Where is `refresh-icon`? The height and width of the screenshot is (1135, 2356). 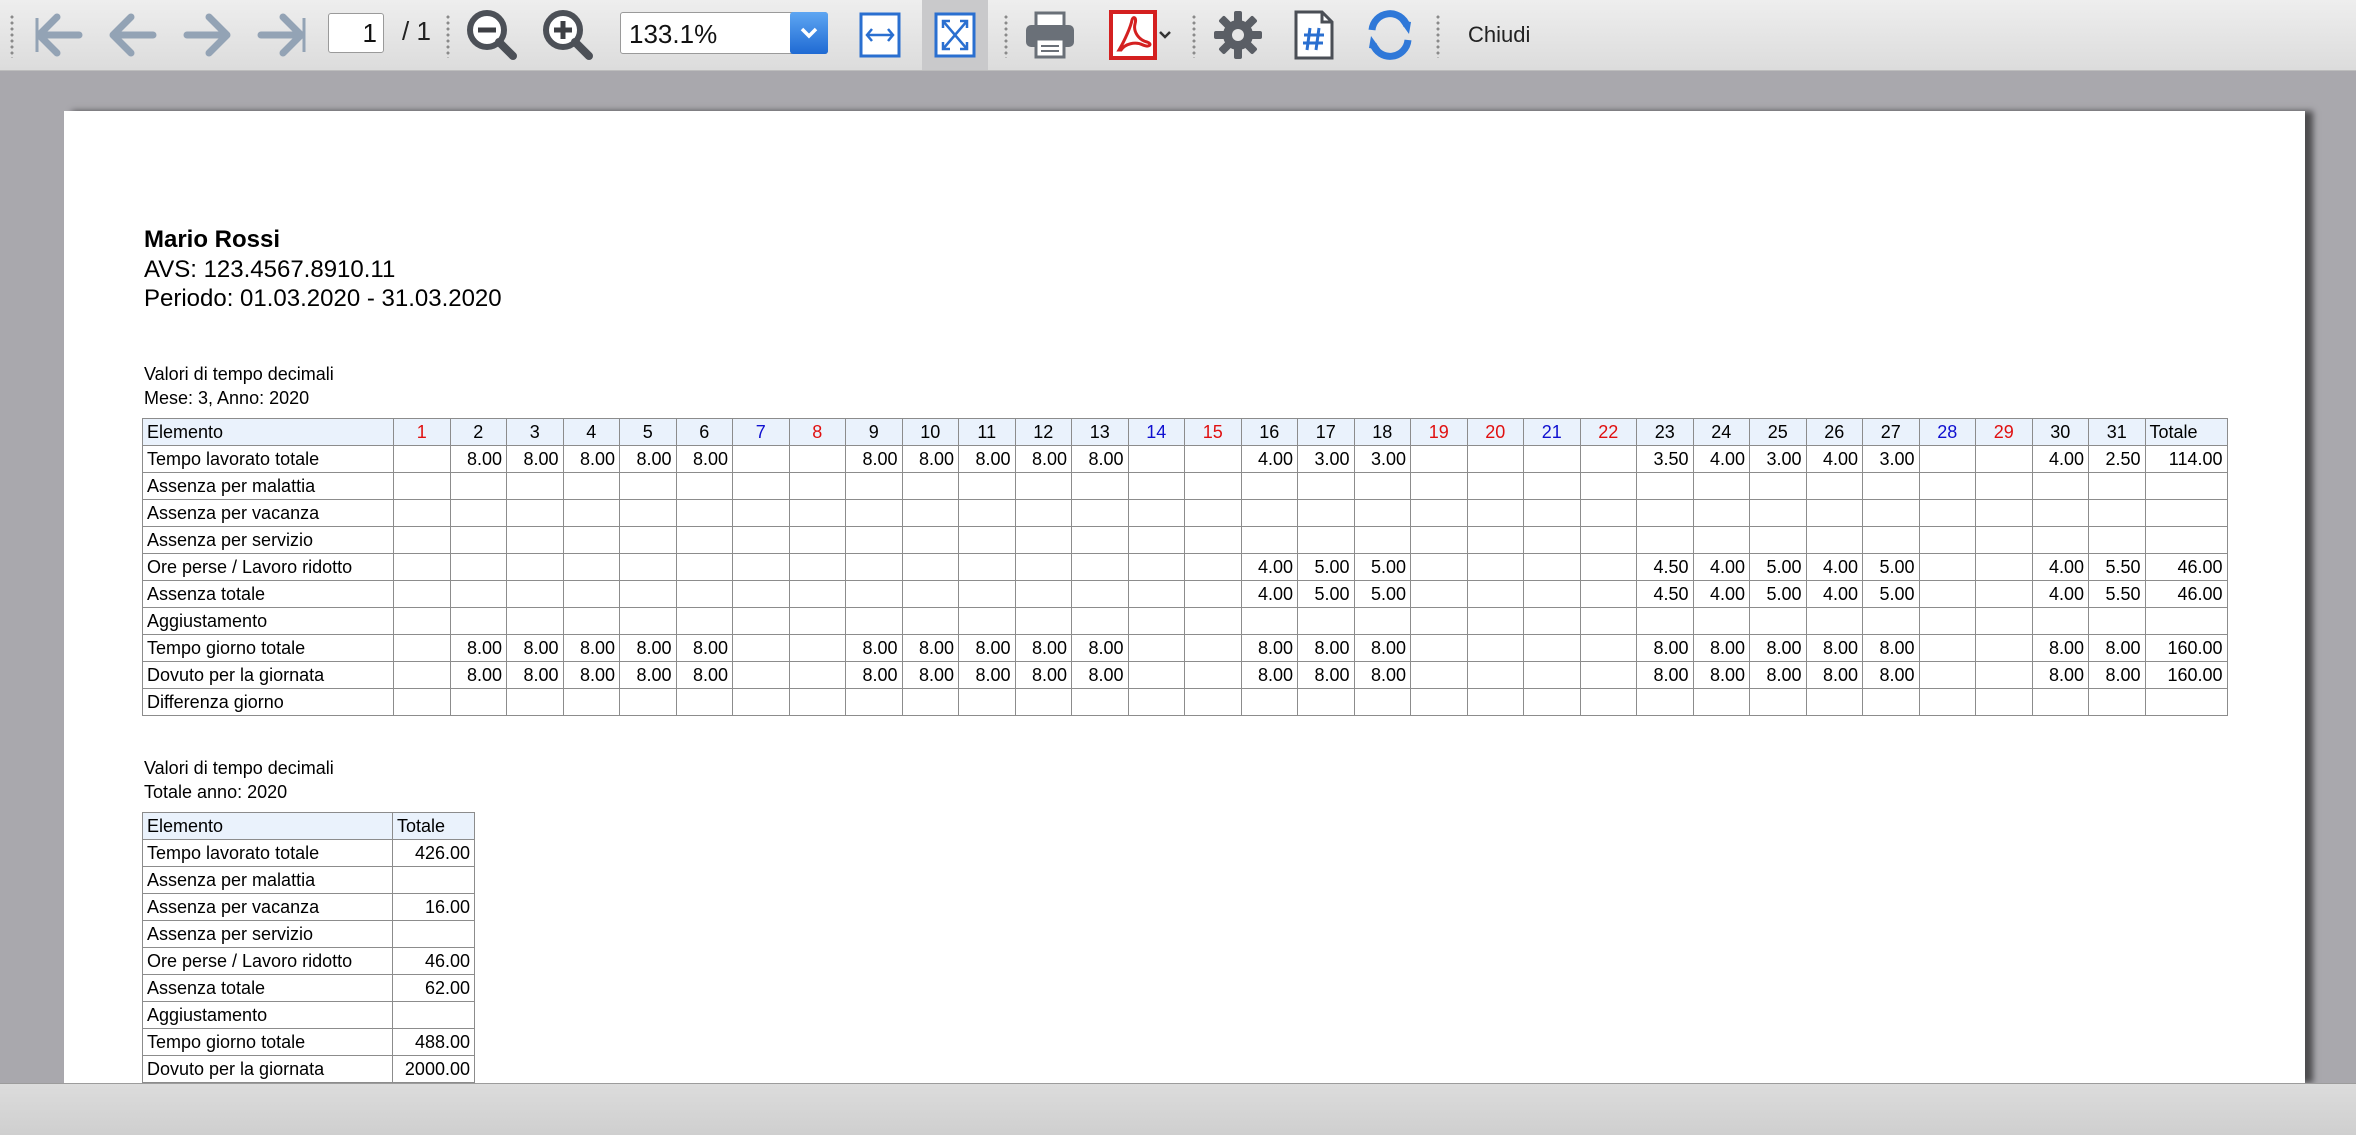 refresh-icon is located at coordinates (1390, 35).